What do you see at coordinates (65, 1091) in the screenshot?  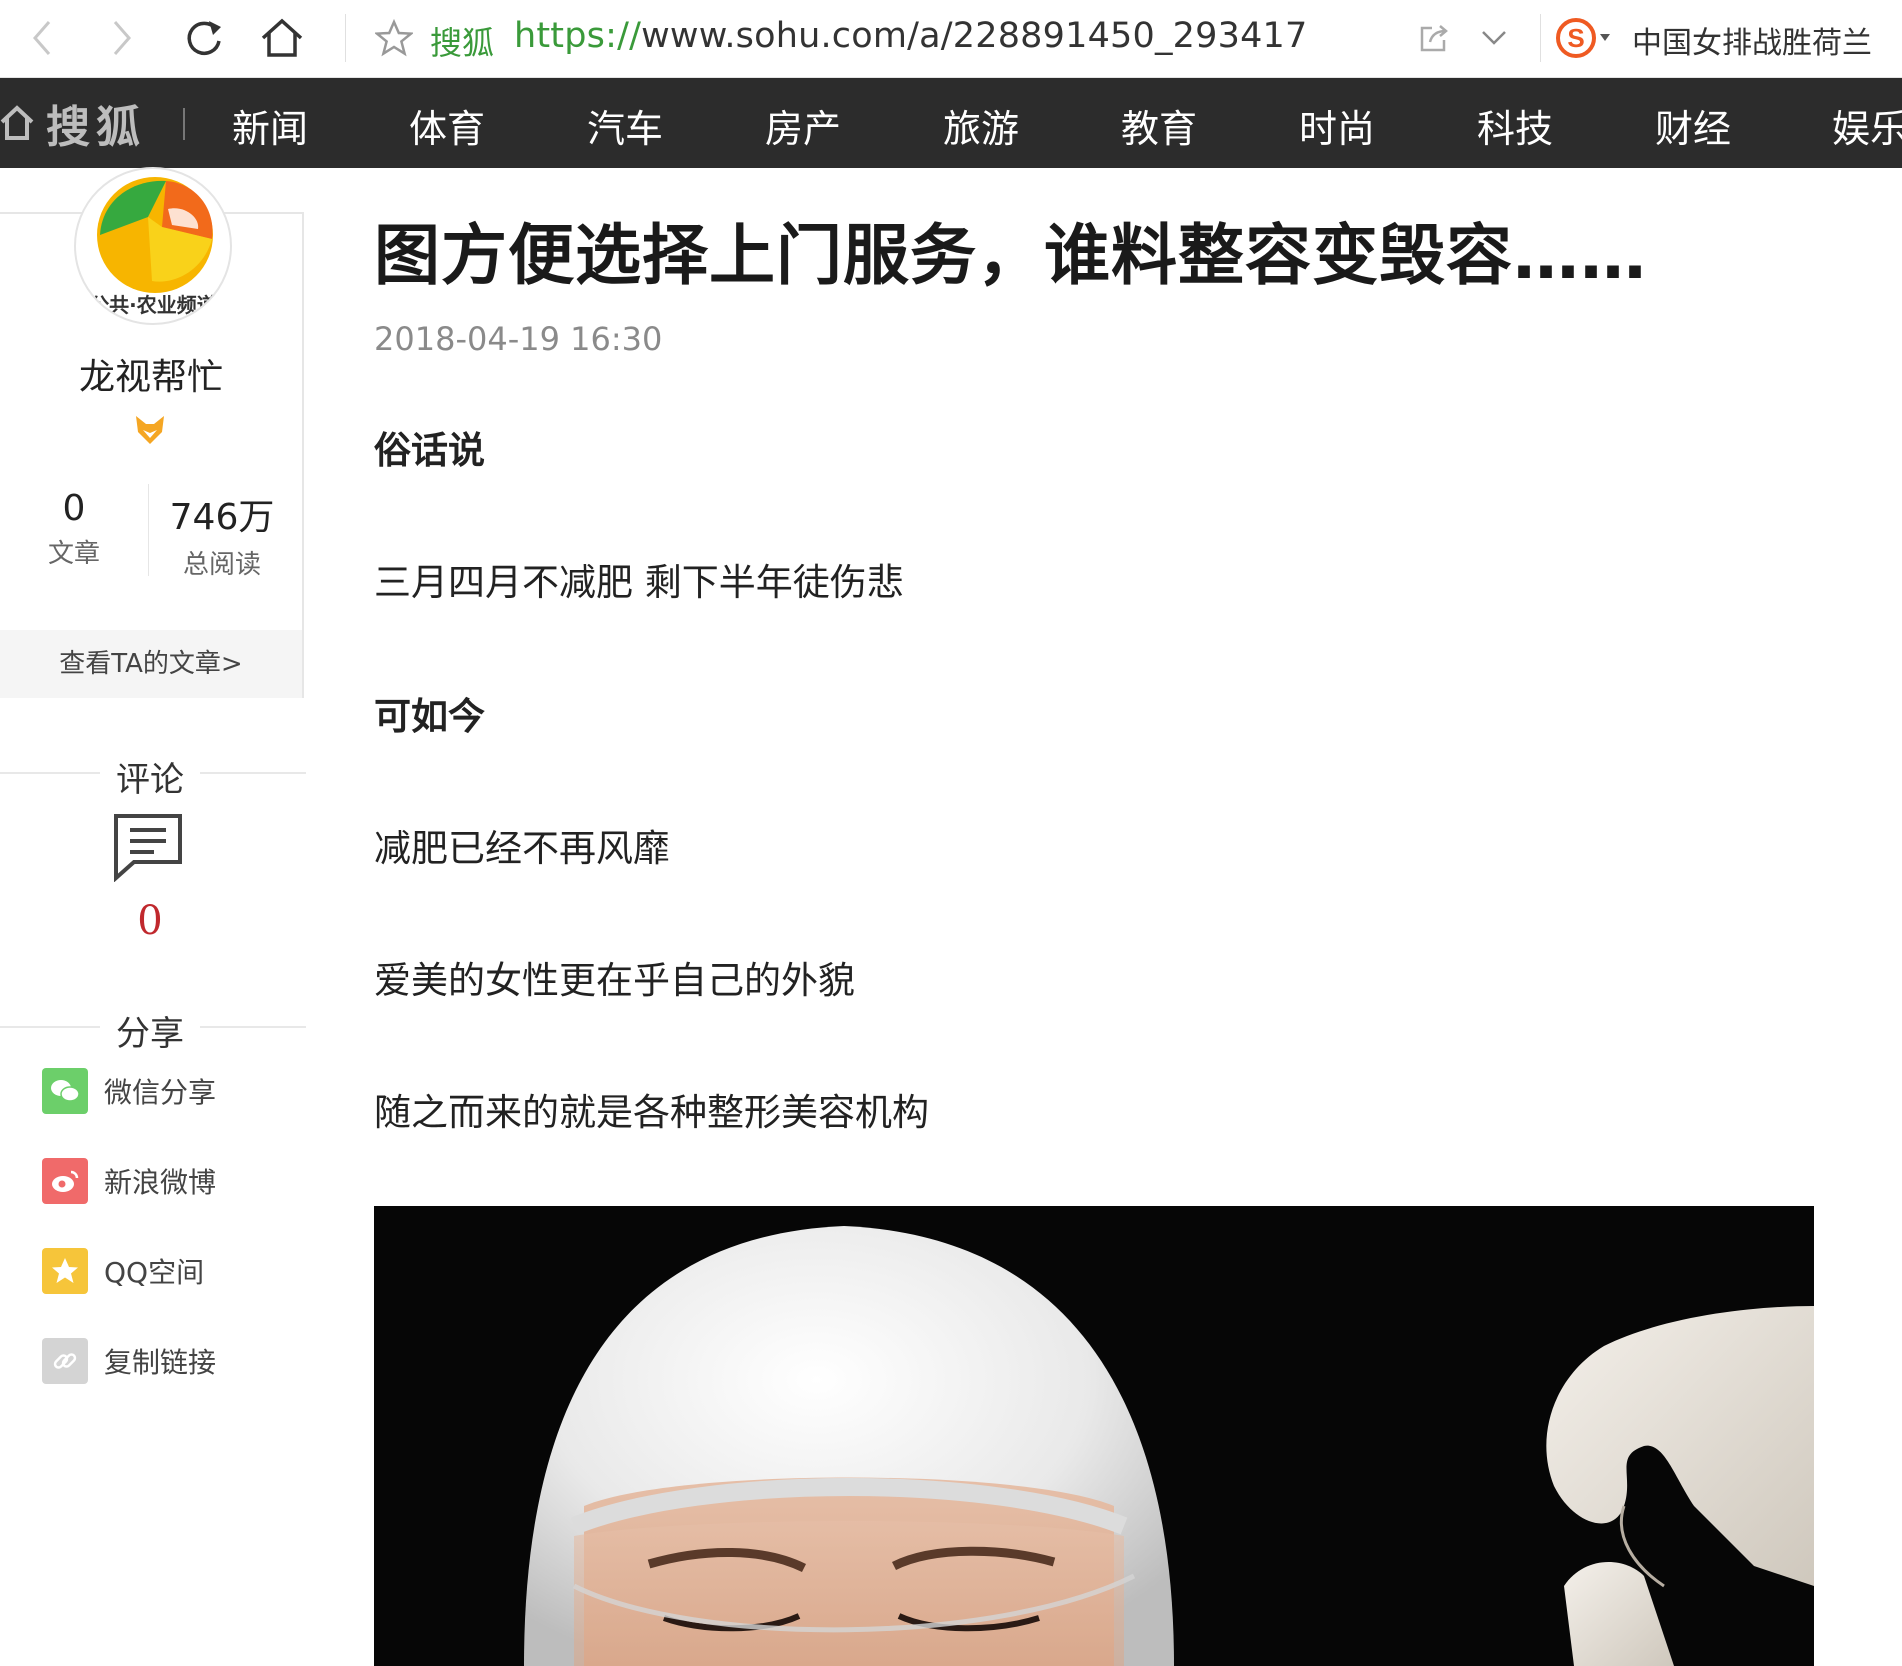 I see `wechat-icon` at bounding box center [65, 1091].